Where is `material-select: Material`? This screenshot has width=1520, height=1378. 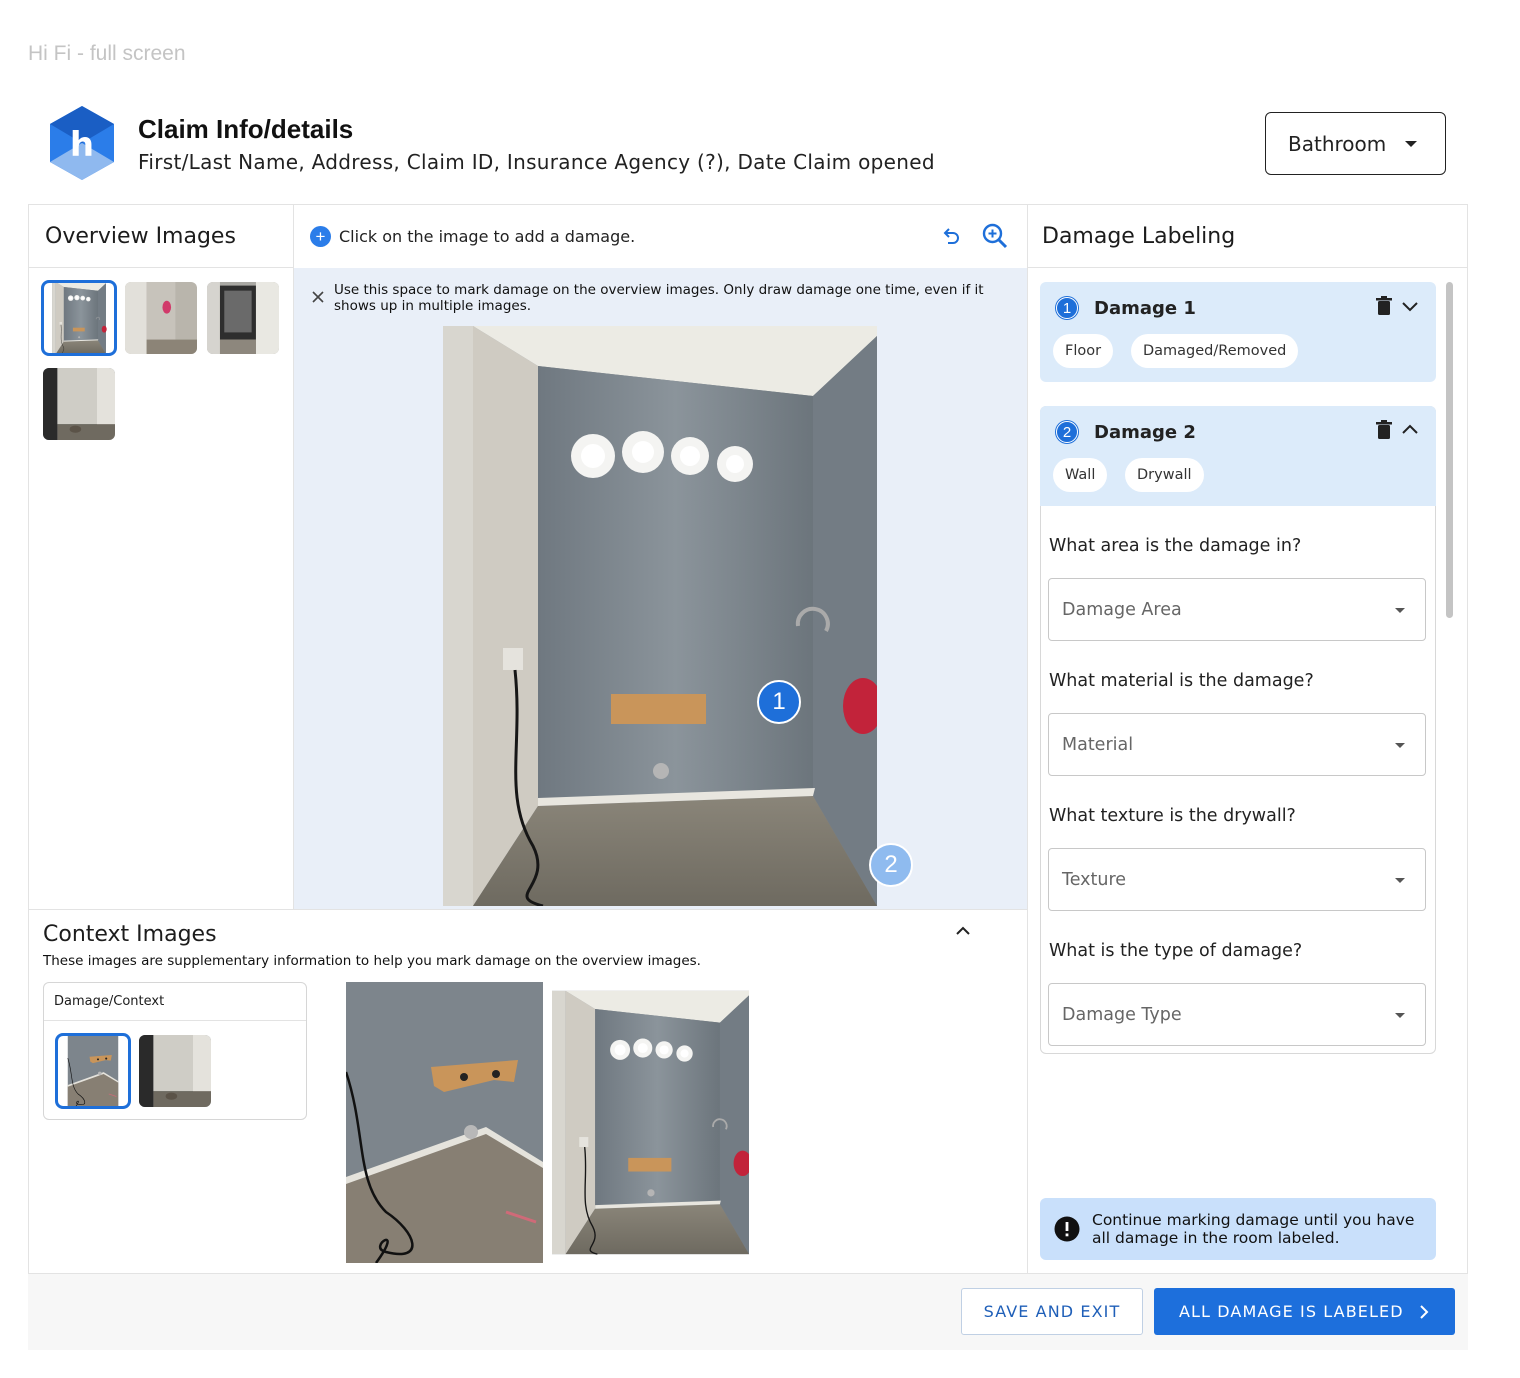 material-select: Material is located at coordinates (1237, 744).